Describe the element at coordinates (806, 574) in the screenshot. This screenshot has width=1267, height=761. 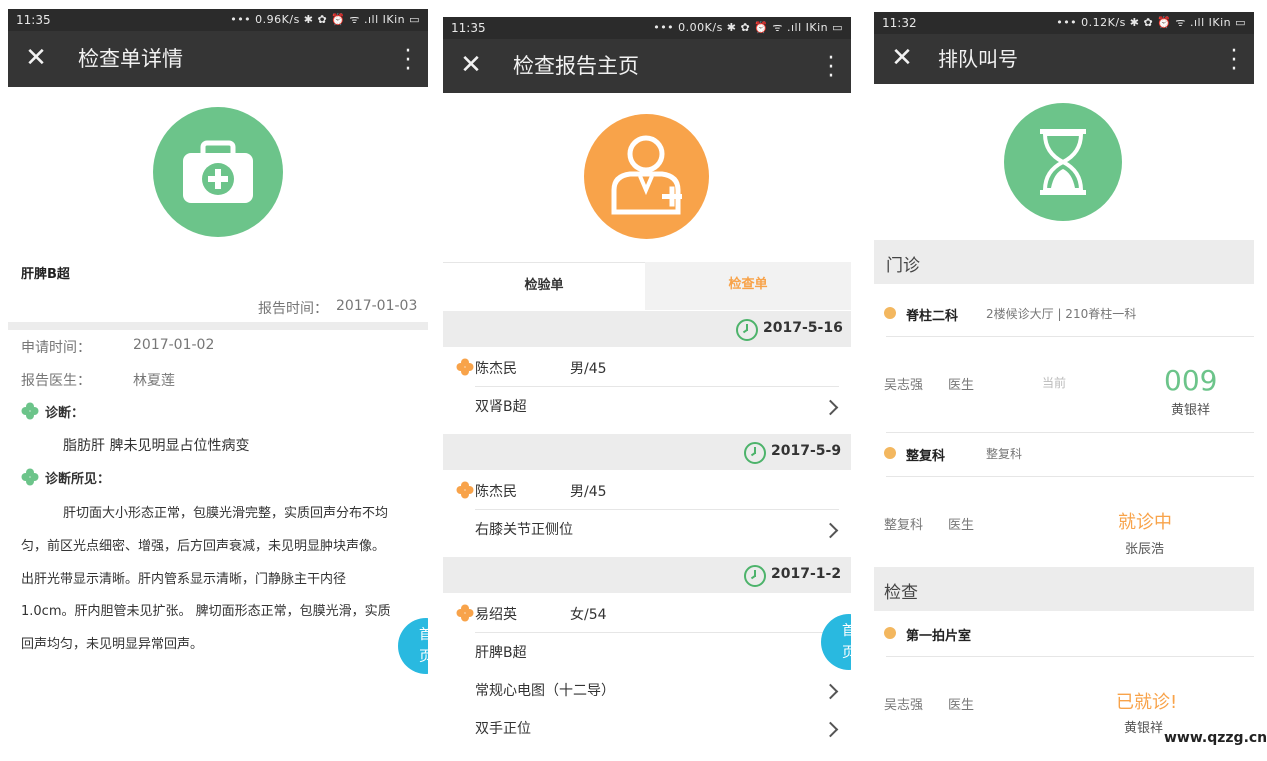
I see `record-date: 2017-1-2` at that location.